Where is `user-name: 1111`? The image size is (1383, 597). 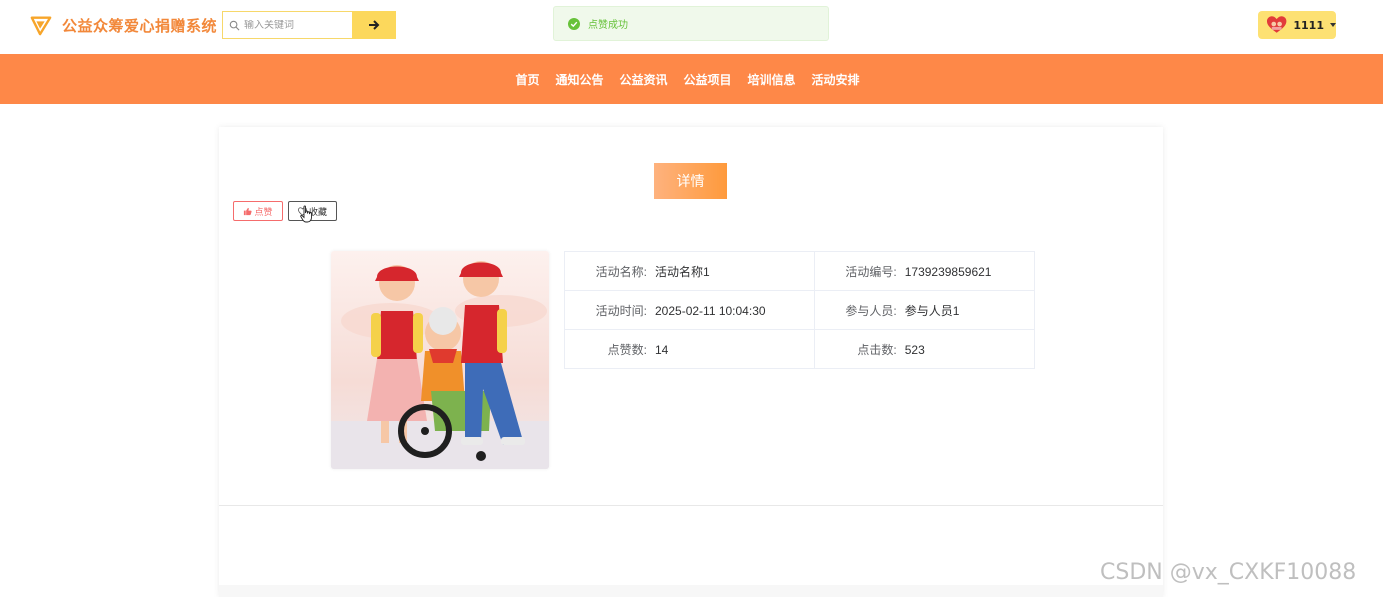
user-name: 1111 is located at coordinates (1308, 25).